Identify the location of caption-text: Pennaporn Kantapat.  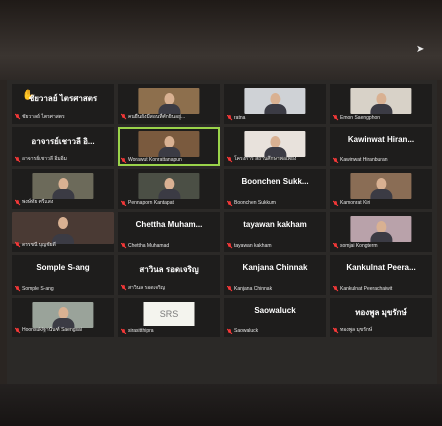
(151, 203).